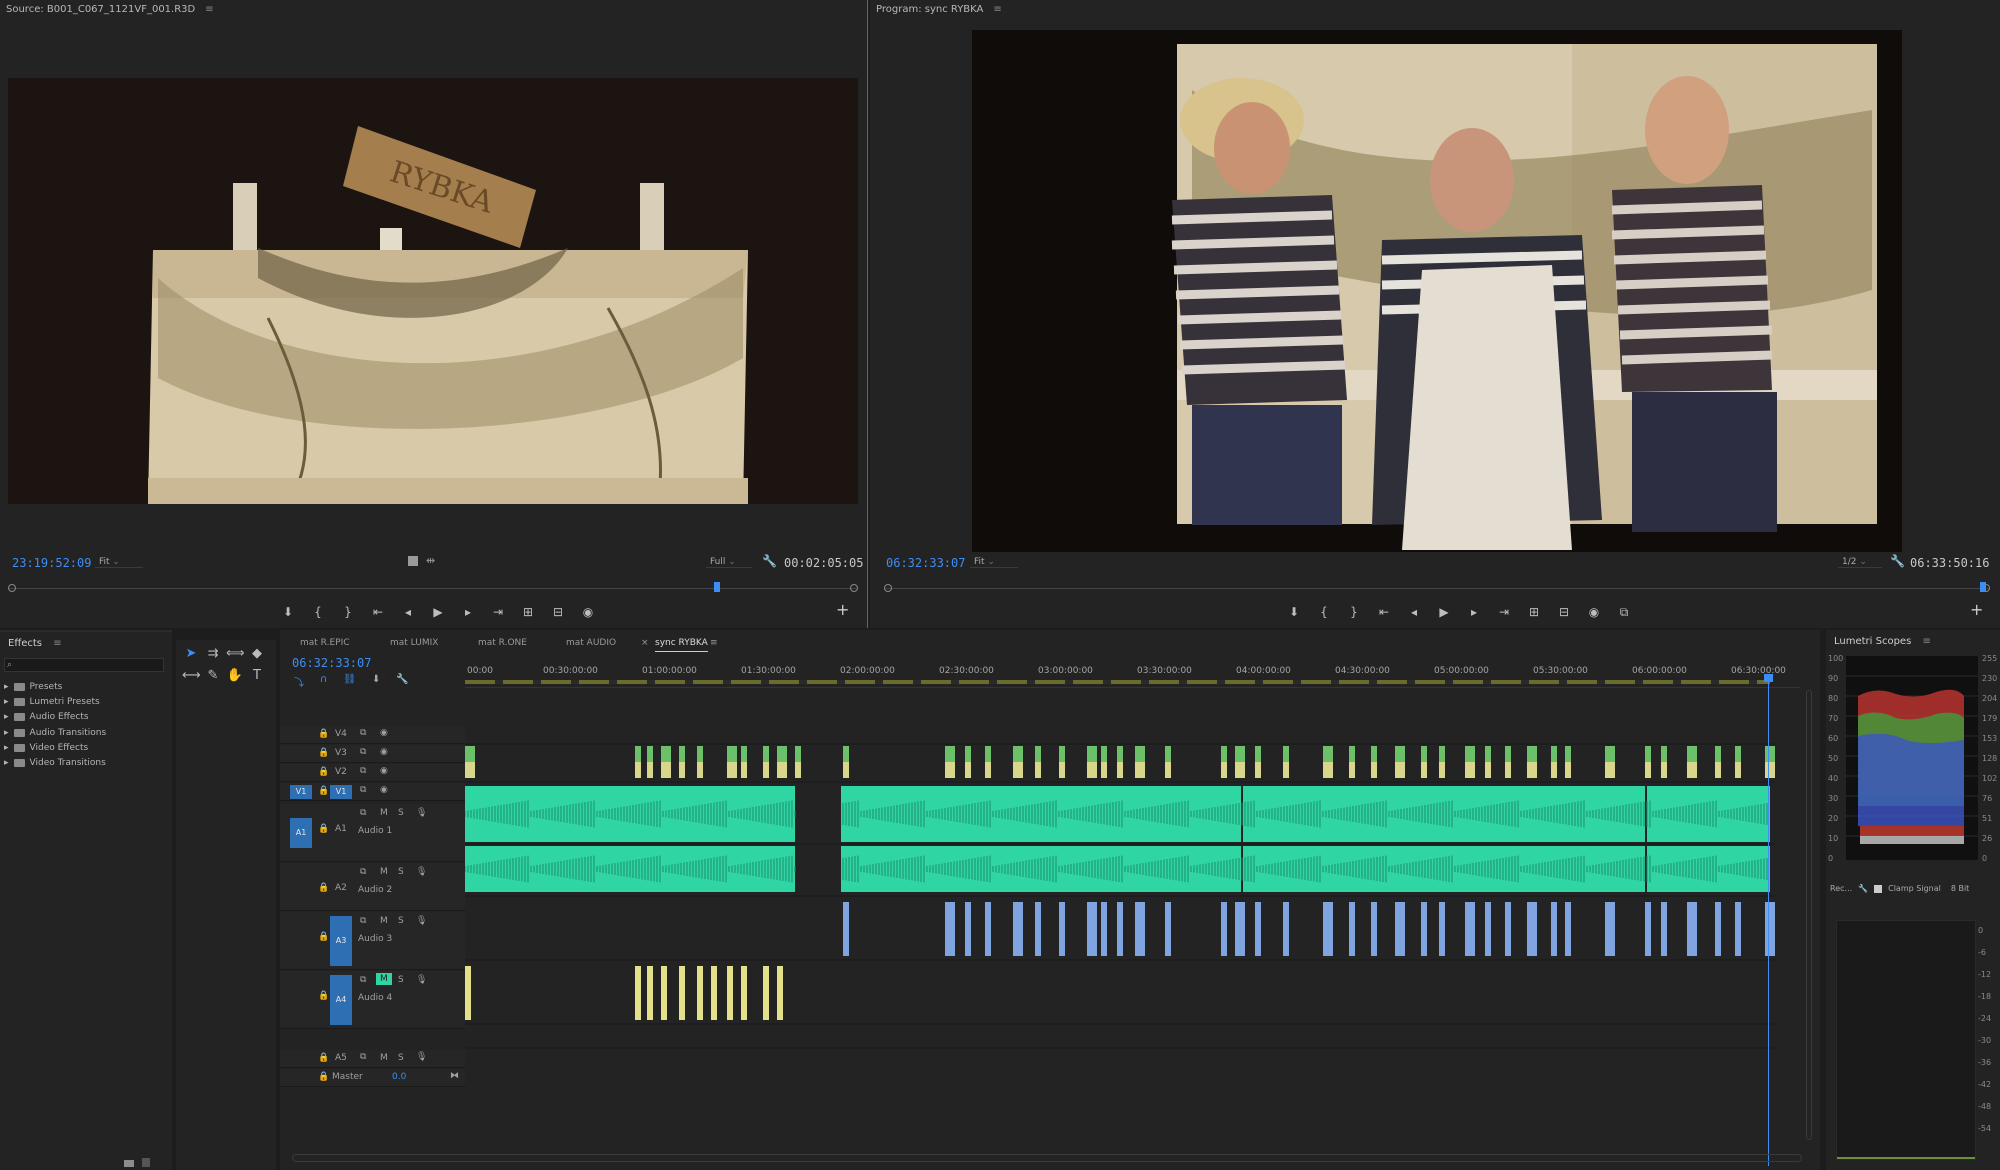 The width and height of the screenshot is (2000, 1170). Describe the element at coordinates (146, 1162) in the screenshot. I see `trash-icon` at that location.